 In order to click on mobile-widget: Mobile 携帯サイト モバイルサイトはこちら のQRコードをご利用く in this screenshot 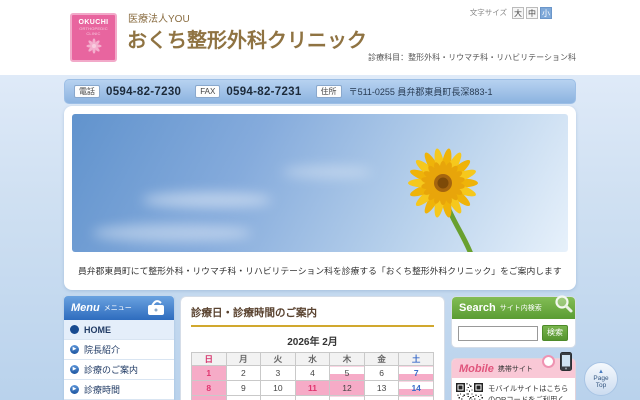, I will do `click(513, 376)`.